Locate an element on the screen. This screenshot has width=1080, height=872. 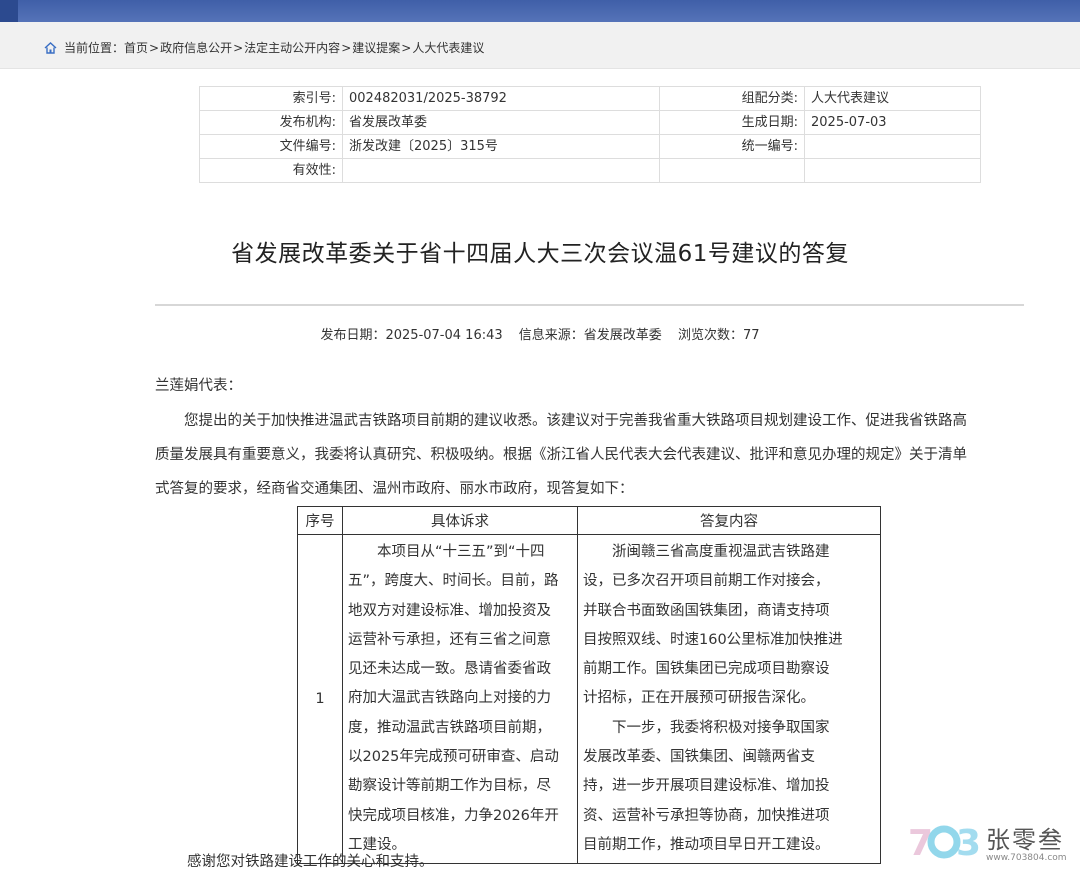
info-source-value: 省发展改革委 is located at coordinates (622, 335).